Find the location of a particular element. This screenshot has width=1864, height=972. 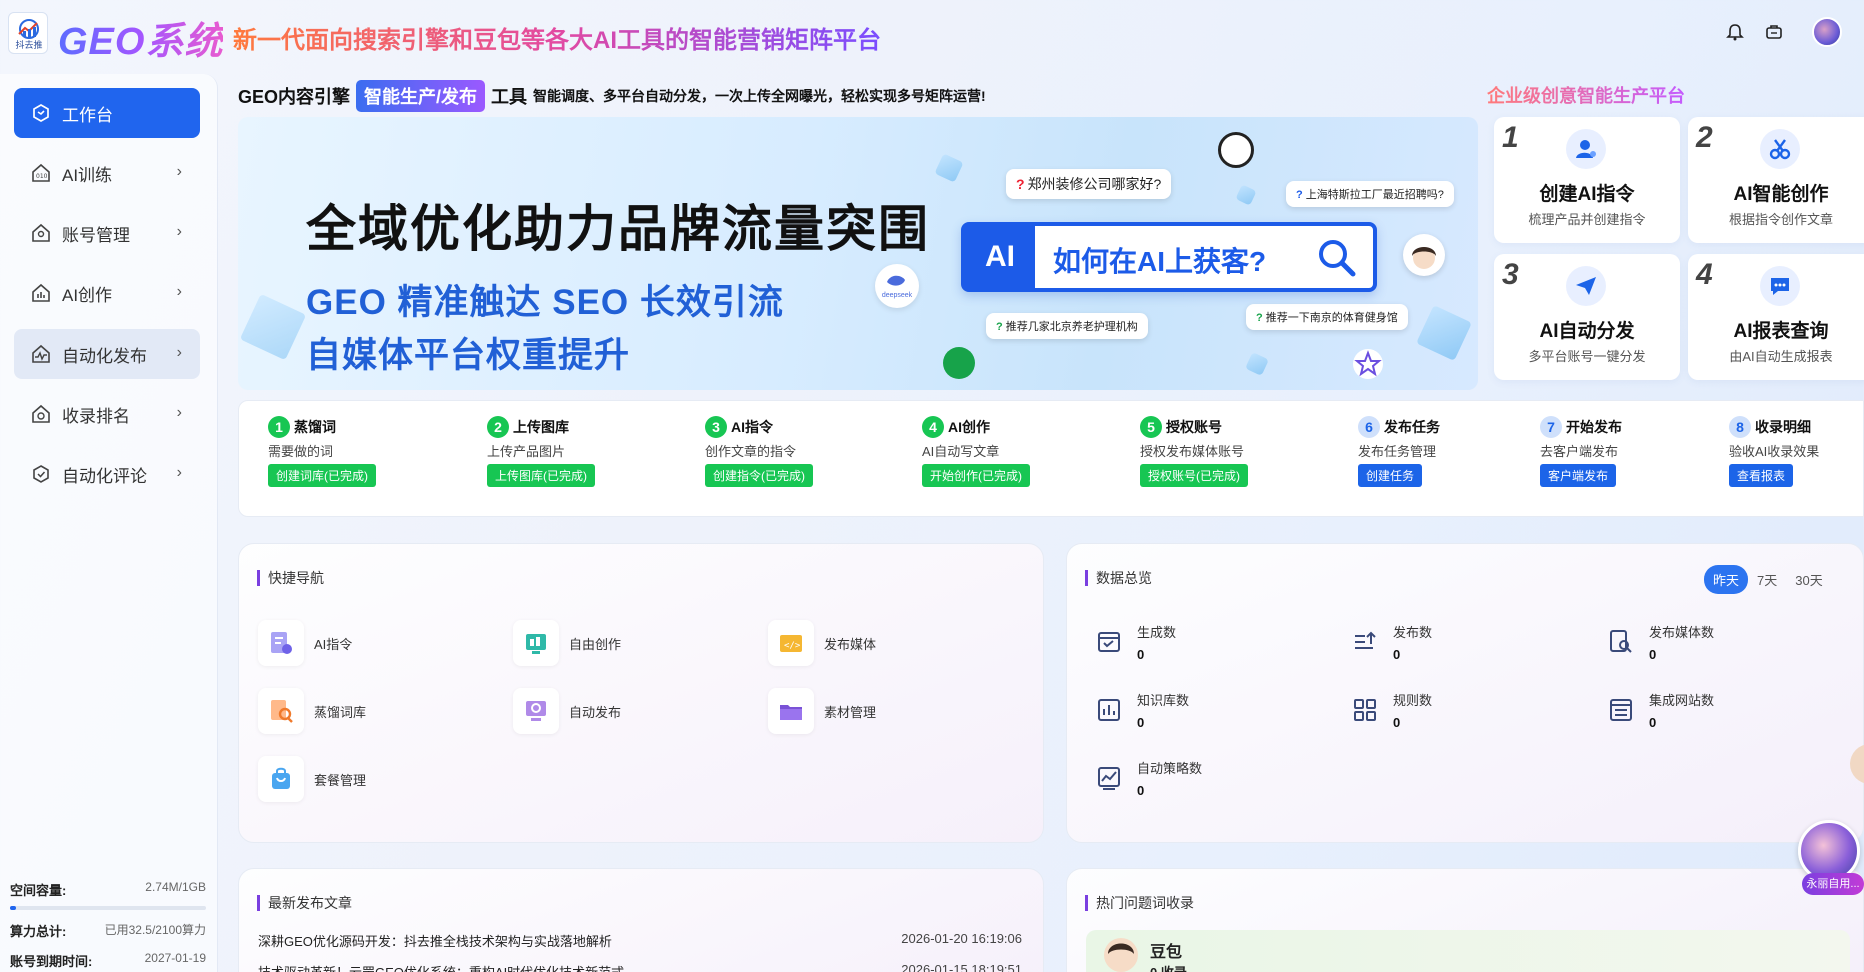

step-number: 4 is located at coordinates (1704, 274).